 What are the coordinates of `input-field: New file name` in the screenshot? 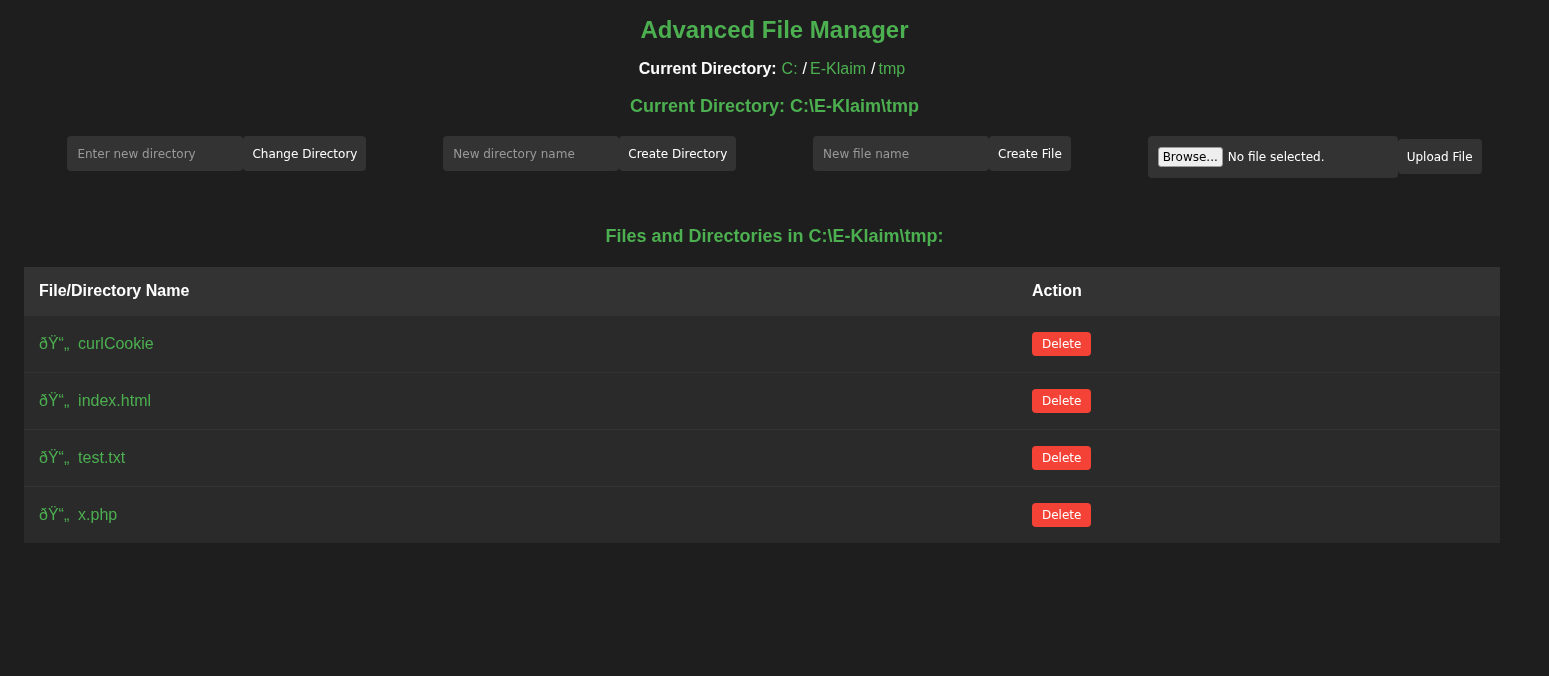 It's located at (901, 153).